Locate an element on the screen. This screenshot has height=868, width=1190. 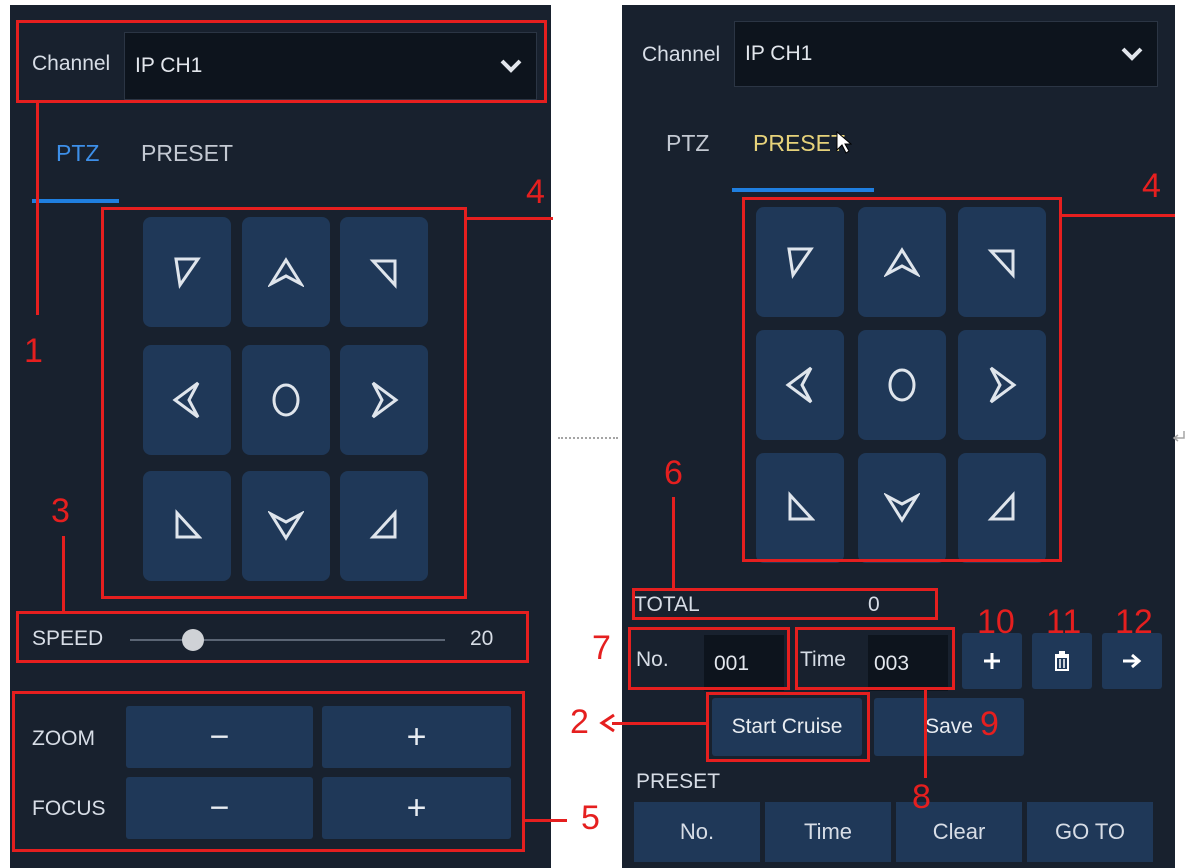
arrow-right-icon is located at coordinates (1132, 661).